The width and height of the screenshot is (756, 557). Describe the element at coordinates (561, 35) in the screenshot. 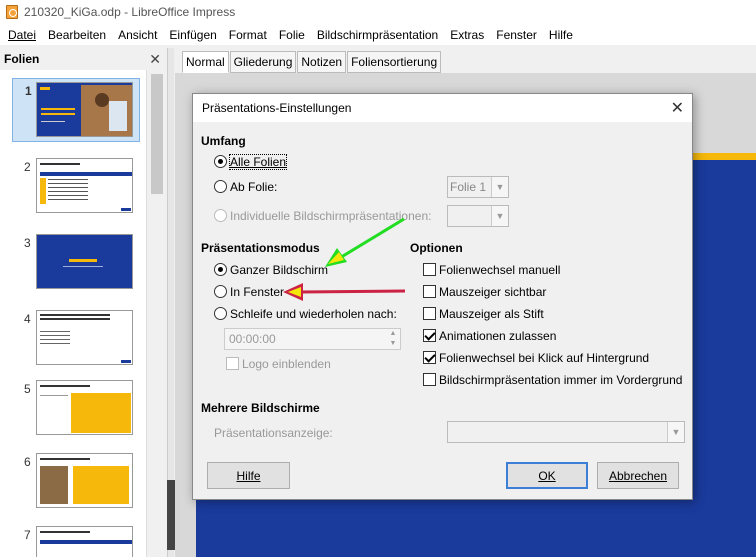

I see `menu-hilfe: Hilfe` at that location.